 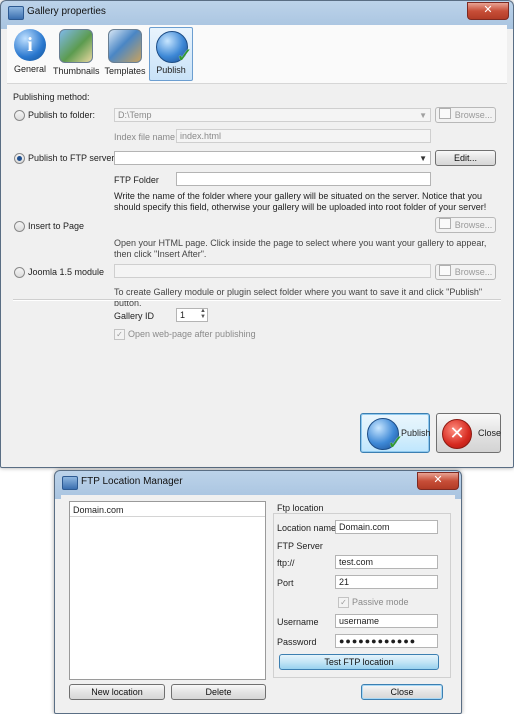 What do you see at coordinates (356, 562) in the screenshot?
I see `ftp-server-value: test.com` at bounding box center [356, 562].